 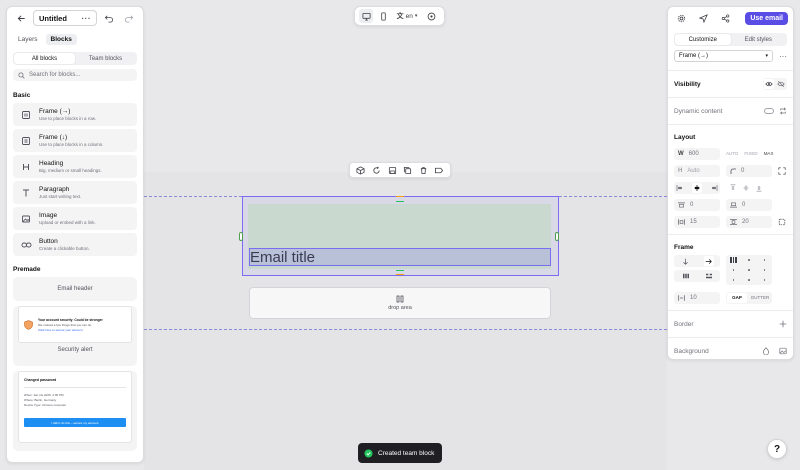 I want to click on dynamic-toggle, so click(x=769, y=111).